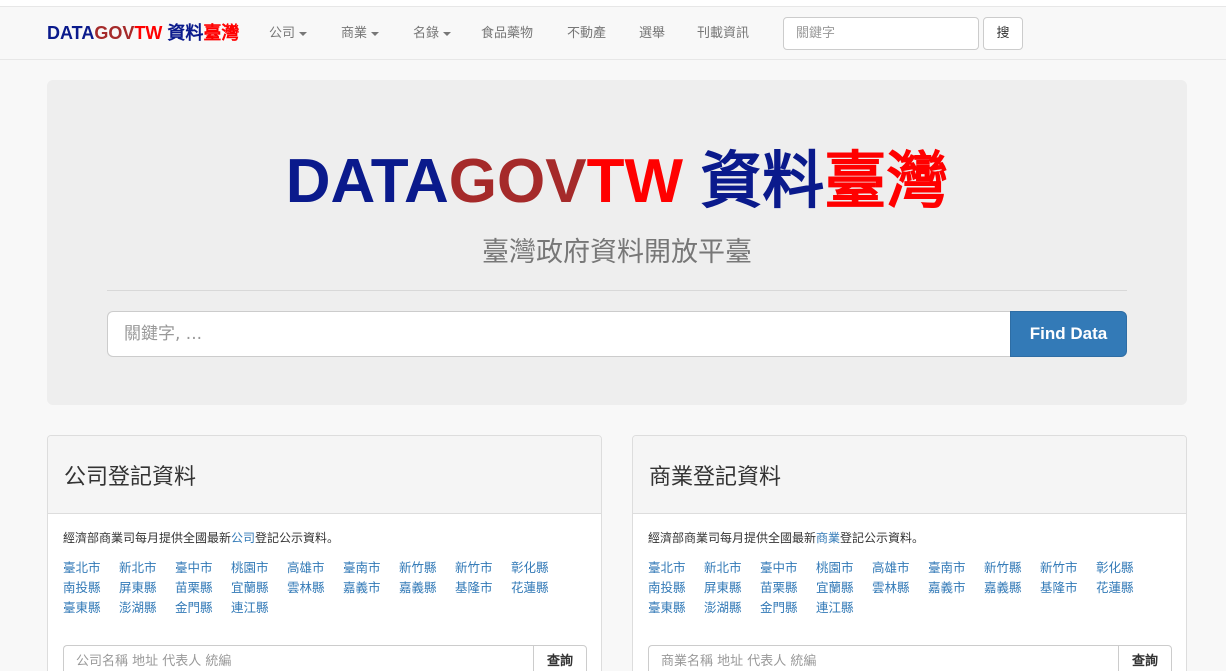 The image size is (1226, 671). I want to click on business-desc-suffix: 登記公示資料。, so click(882, 538).